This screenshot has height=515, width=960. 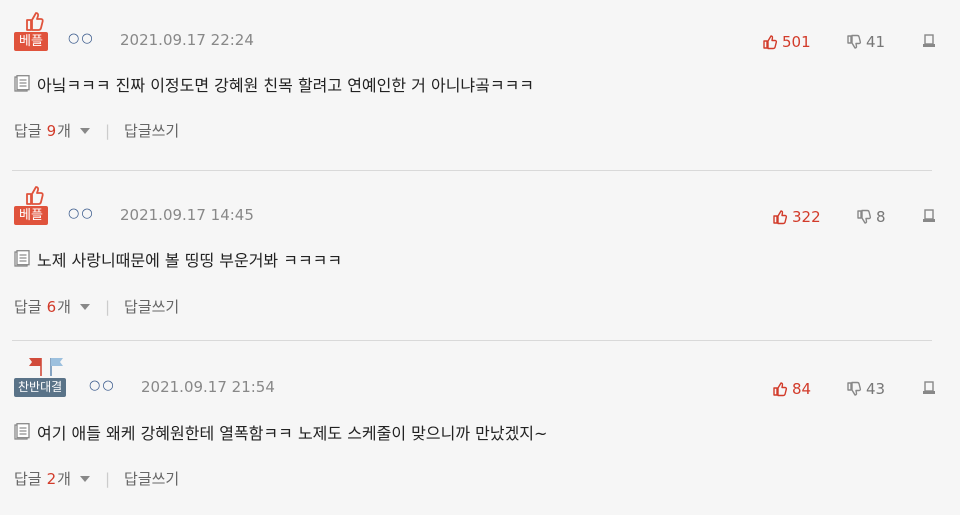 I want to click on comment-text: 아닠ㅋㅋㅋ 진짜 이정도면 강혜원 친목 할려고 연예인한 거 아니냐곸ㅋㅋㅋ, so click(x=286, y=85).